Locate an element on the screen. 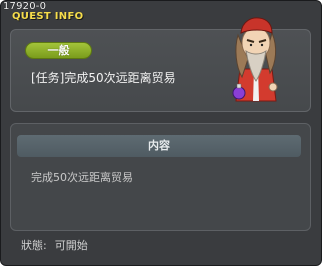 This screenshot has height=266, width=322. npc-portrait-icon is located at coordinates (255, 59).